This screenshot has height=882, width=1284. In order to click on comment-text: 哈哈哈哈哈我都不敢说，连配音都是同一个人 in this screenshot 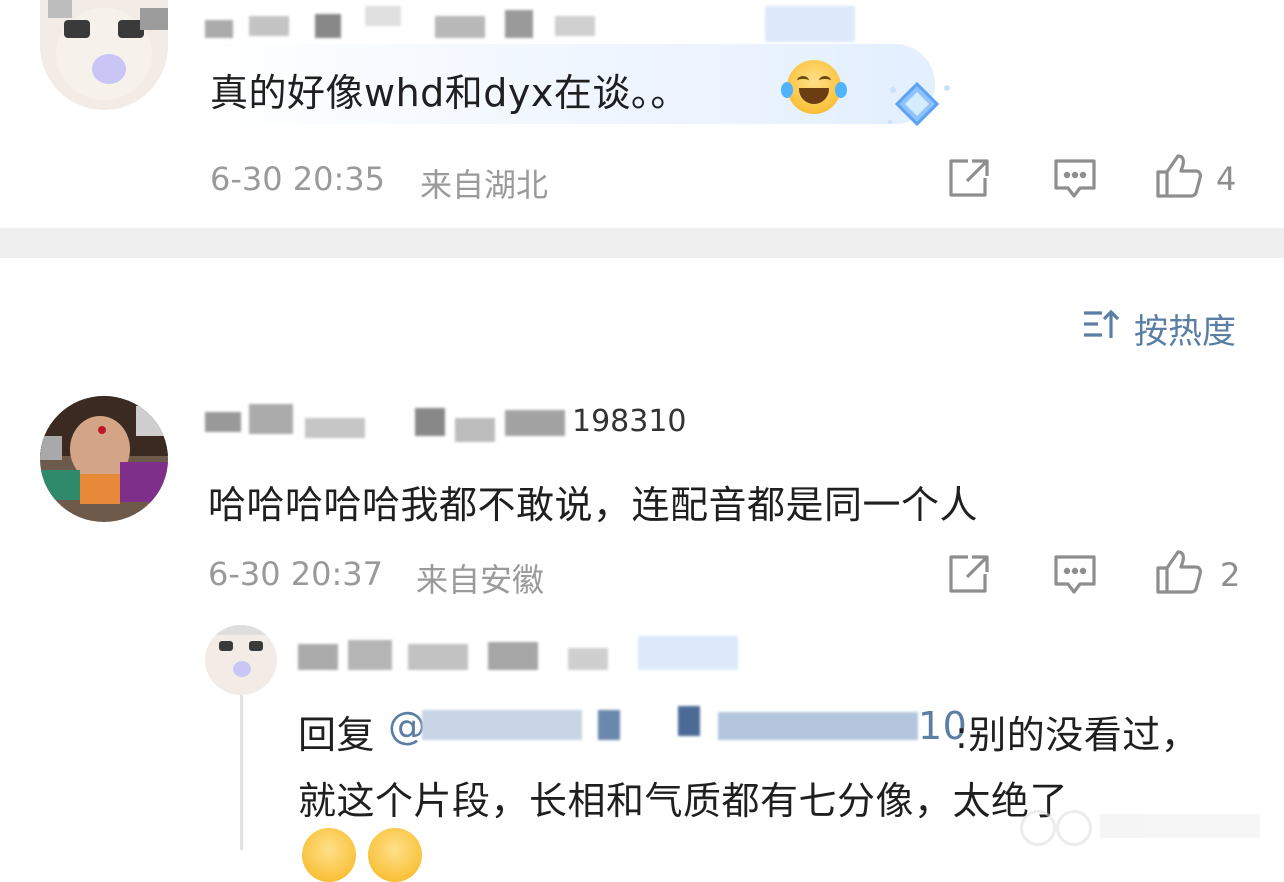, I will do `click(593, 505)`.